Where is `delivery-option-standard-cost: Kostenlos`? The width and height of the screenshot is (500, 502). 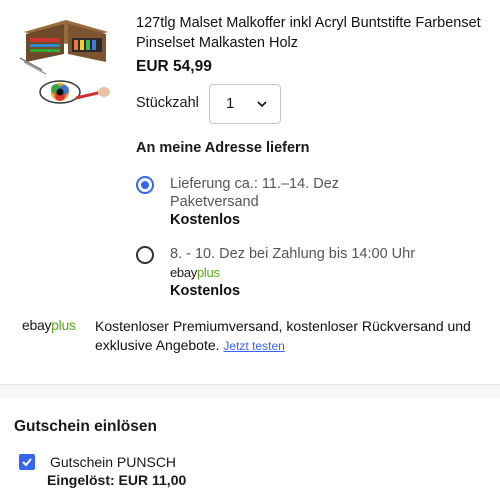 delivery-option-standard-cost: Kostenlos is located at coordinates (205, 220).